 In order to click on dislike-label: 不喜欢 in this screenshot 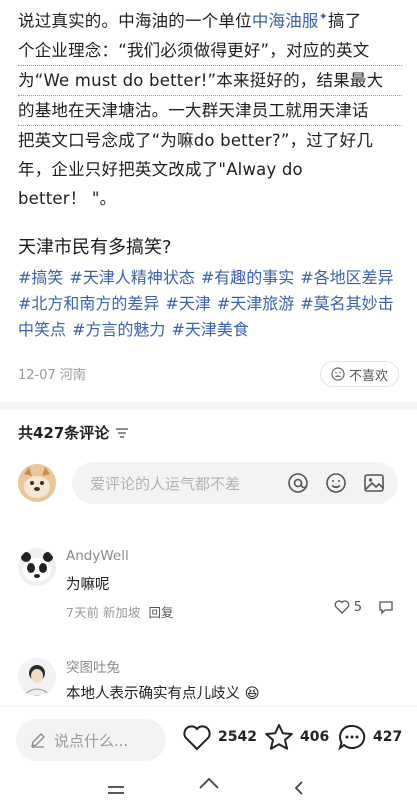, I will do `click(368, 376)`.